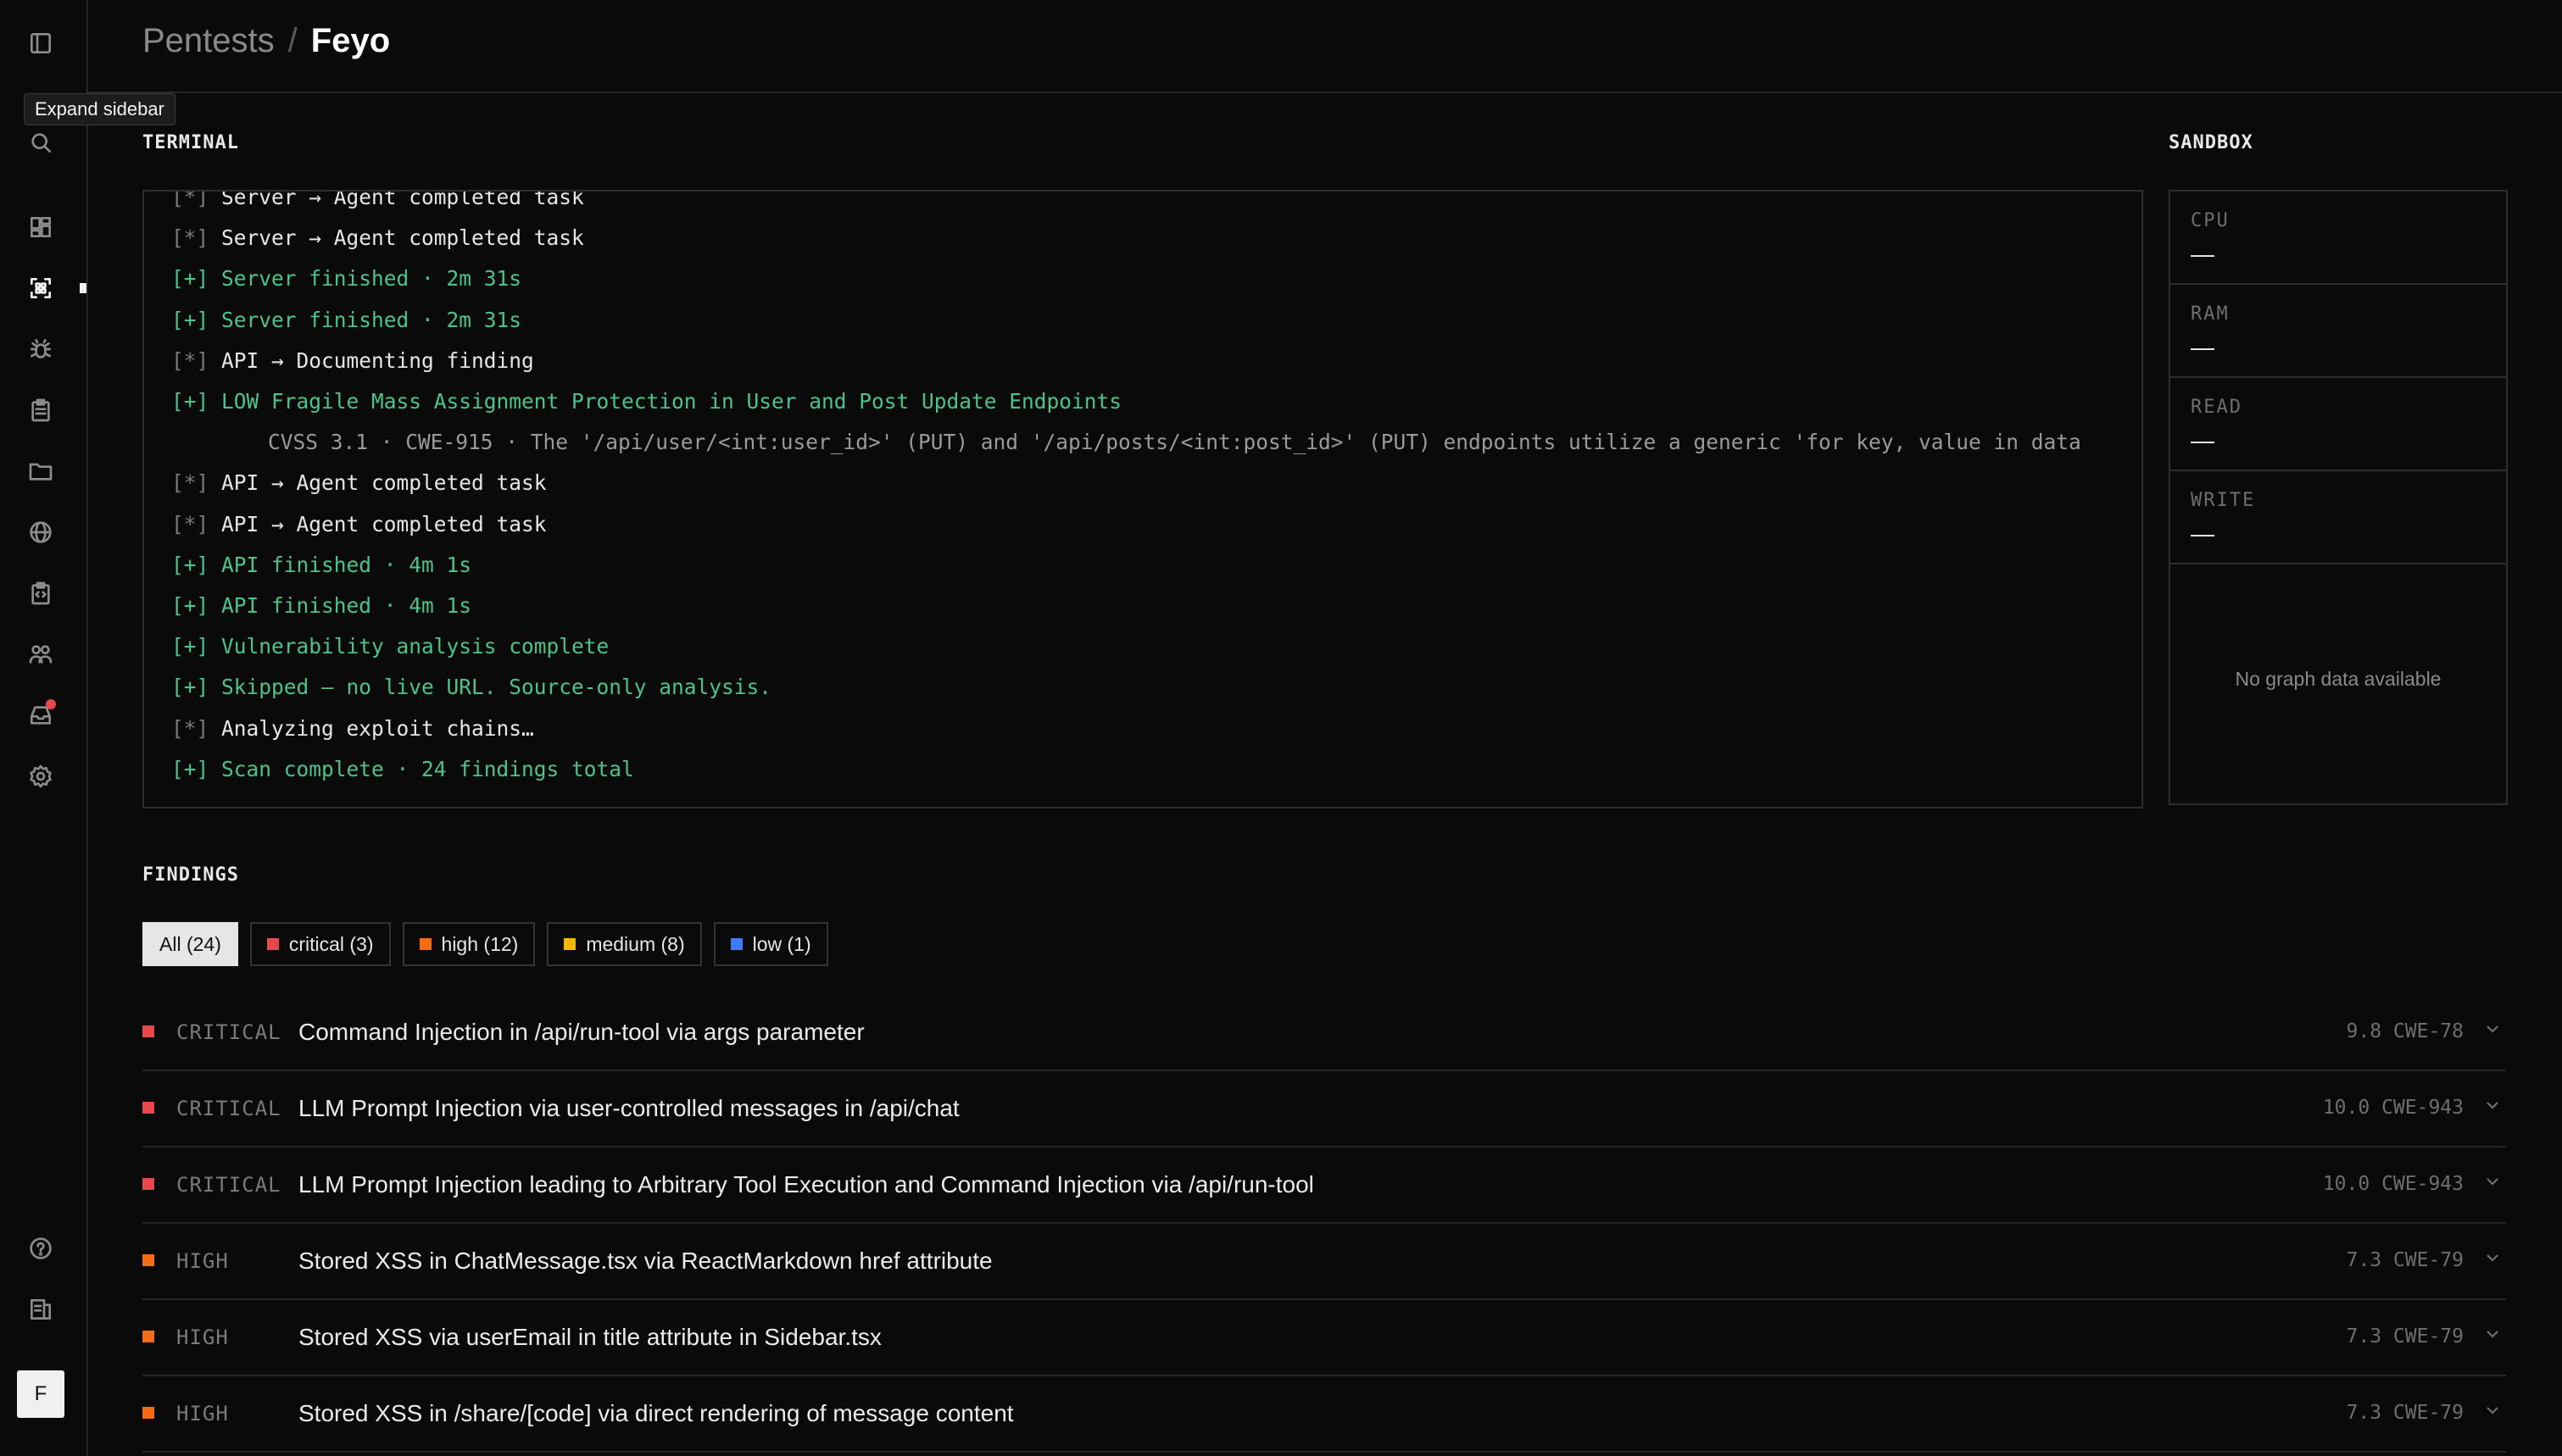 The image size is (2562, 1456). What do you see at coordinates (2422, 1108) in the screenshot?
I see `cwe-id: CWE-943` at bounding box center [2422, 1108].